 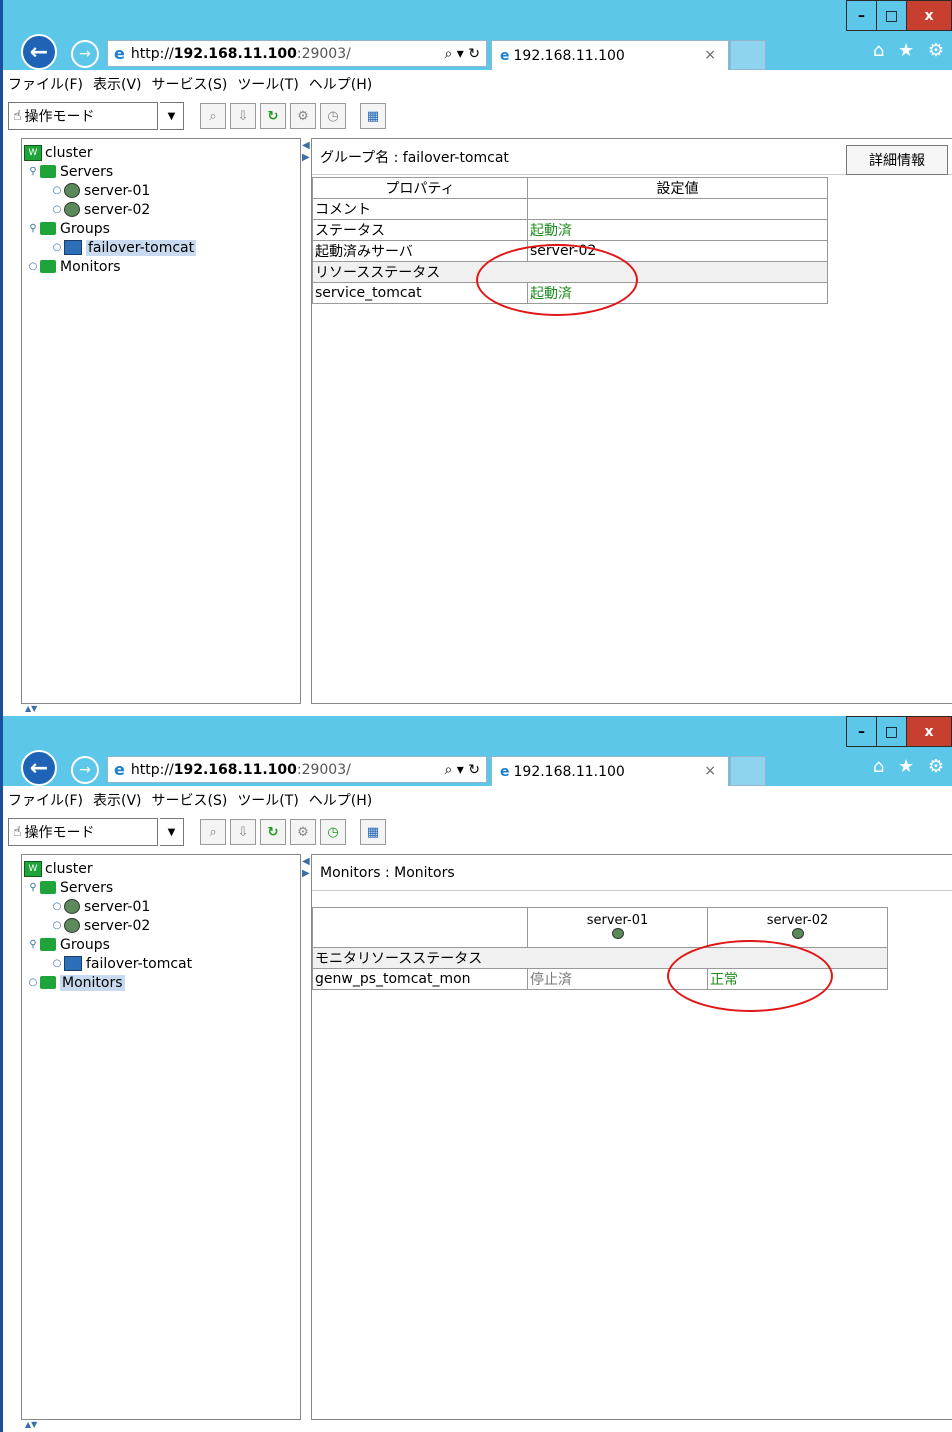 What do you see at coordinates (505, 55) in the screenshot?
I see `ie-logo-icon: e` at bounding box center [505, 55].